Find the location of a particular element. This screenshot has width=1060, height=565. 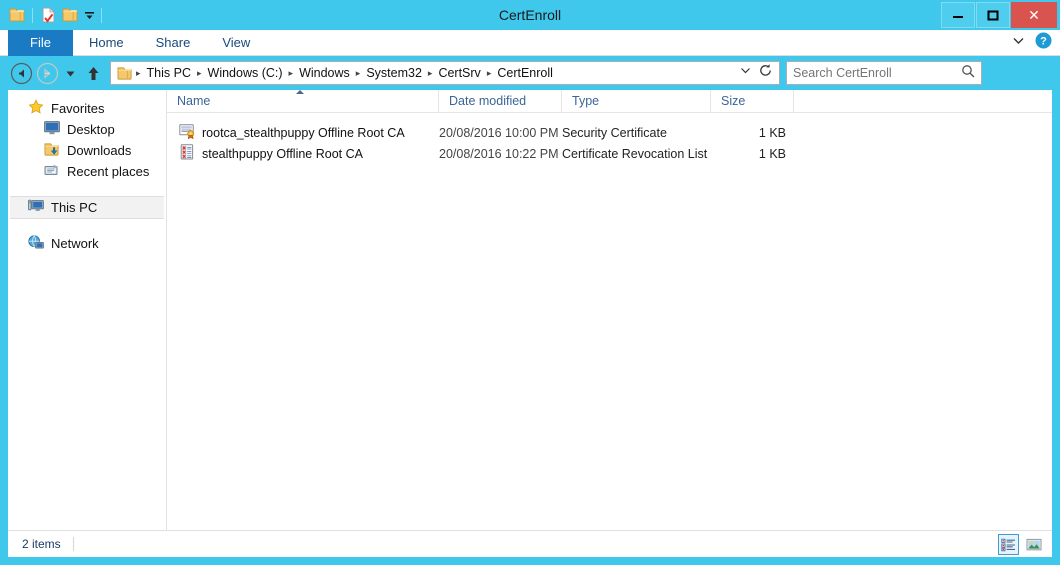

breadcrumb-item-windows: Windows is located at coordinates (324, 73).